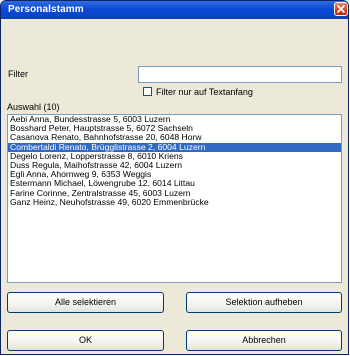 This screenshot has height=356, width=350. I want to click on window-title: Personalstamm, so click(46, 9).